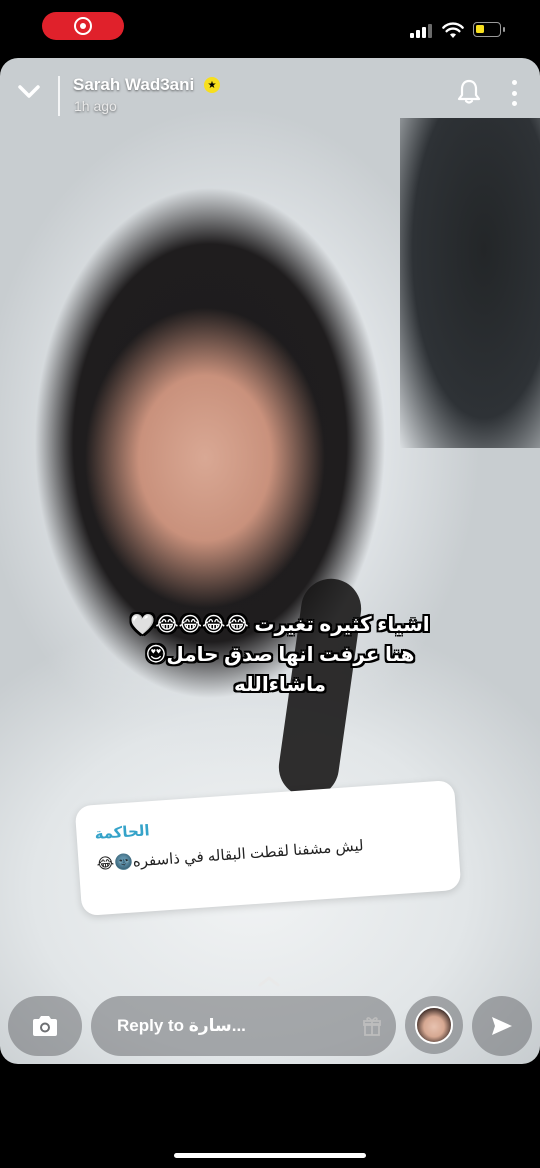  Describe the element at coordinates (480, 29) in the screenshot. I see `battery-level-fill` at that location.